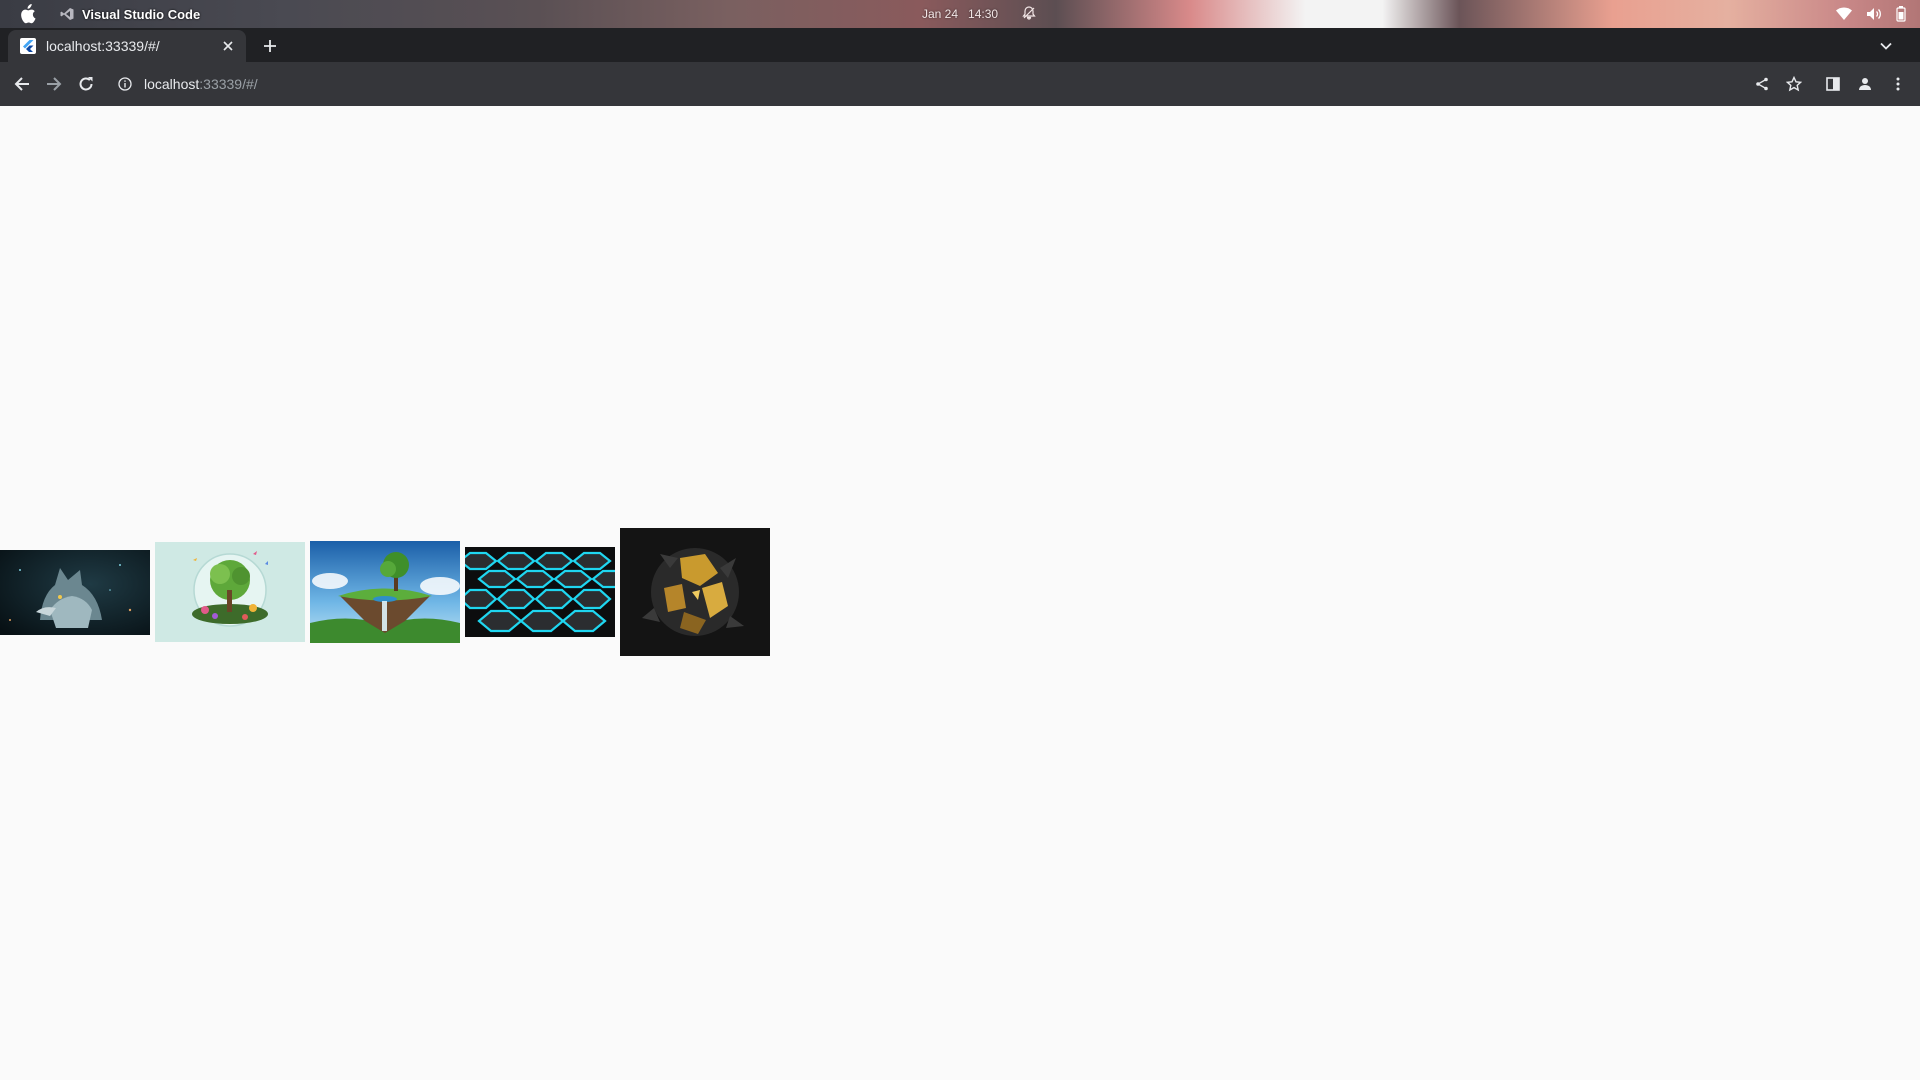  Describe the element at coordinates (141, 14) in the screenshot. I see `app-name-label: Visual Studio Code` at that location.